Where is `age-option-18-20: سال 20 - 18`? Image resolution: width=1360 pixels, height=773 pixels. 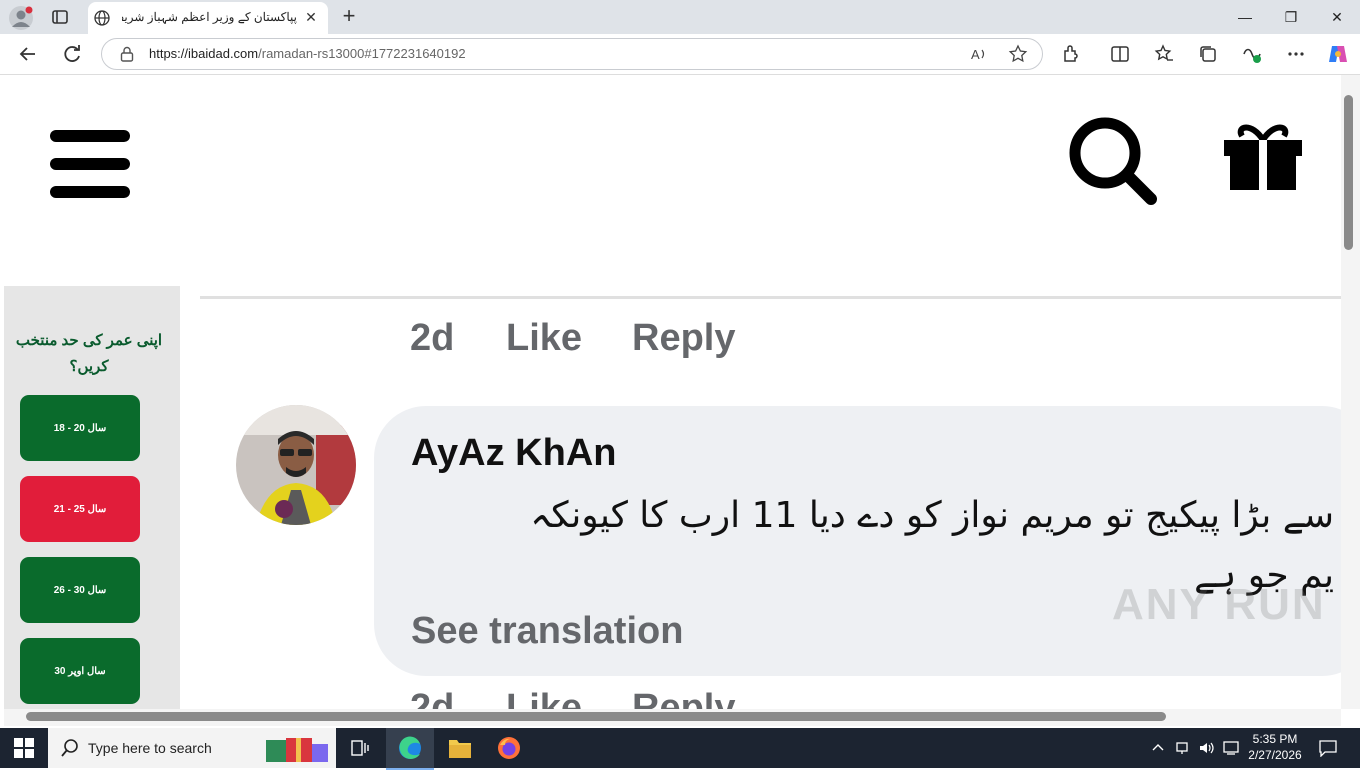
age-option-18-20: سال 20 - 18 is located at coordinates (80, 428).